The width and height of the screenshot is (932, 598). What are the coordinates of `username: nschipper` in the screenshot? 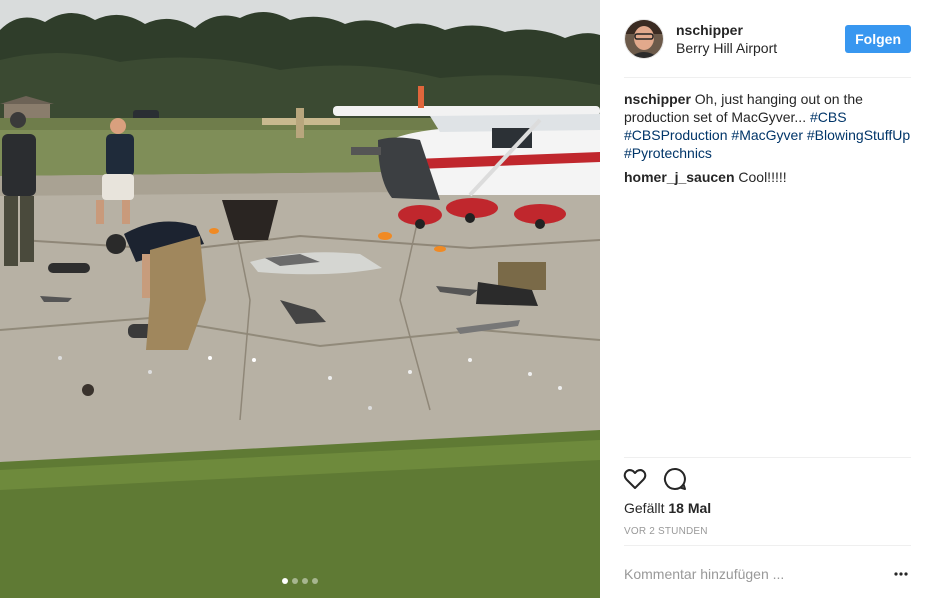 It's located at (760, 30).